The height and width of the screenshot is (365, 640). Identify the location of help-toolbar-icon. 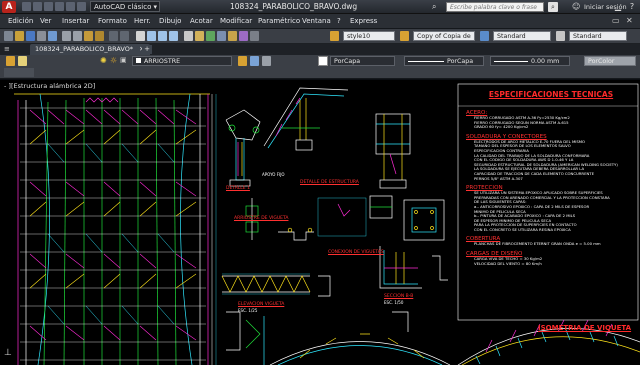
(254, 36).